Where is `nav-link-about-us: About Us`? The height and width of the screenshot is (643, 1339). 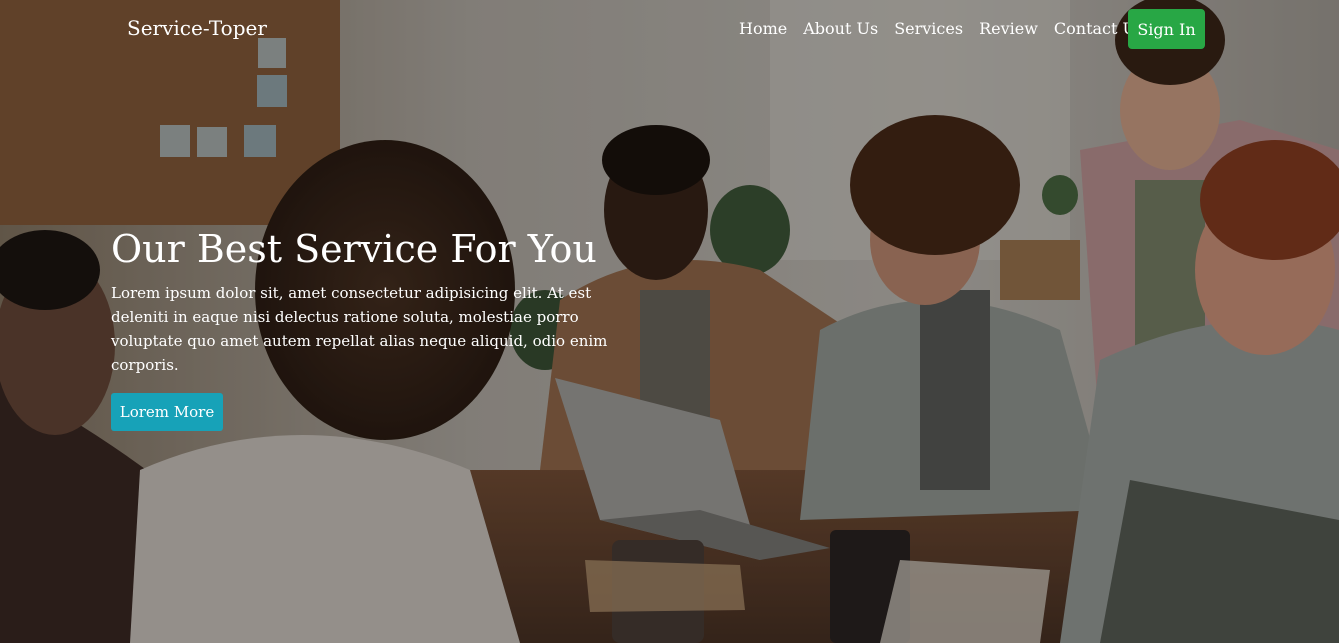 nav-link-about-us: About Us is located at coordinates (840, 28).